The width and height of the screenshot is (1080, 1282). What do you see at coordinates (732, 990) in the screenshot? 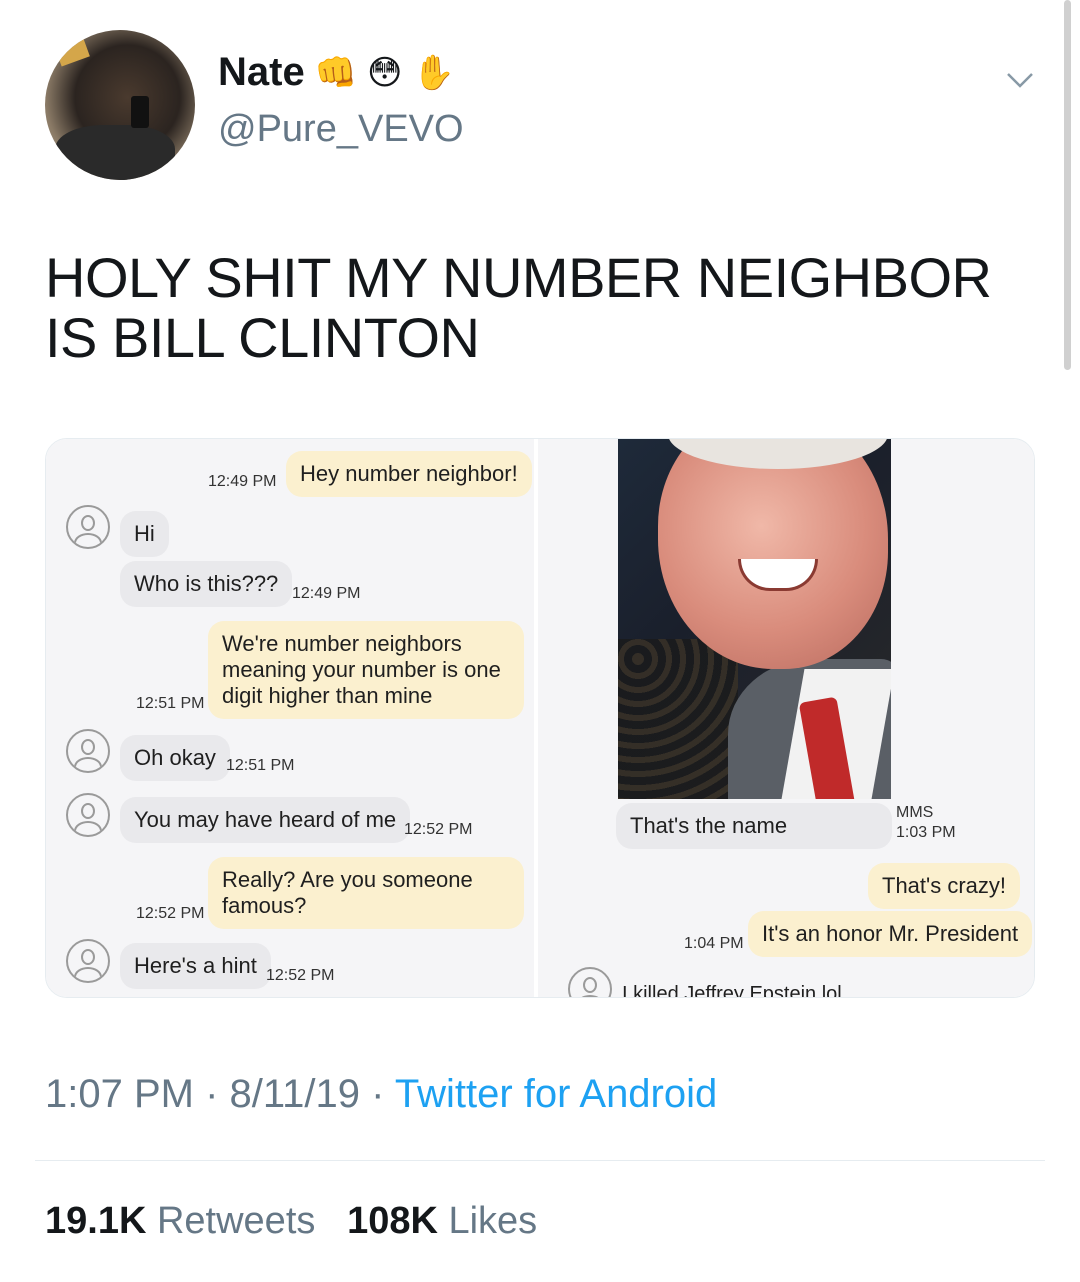
I see `message-received: I killed Jeffrey Epstein lol` at bounding box center [732, 990].